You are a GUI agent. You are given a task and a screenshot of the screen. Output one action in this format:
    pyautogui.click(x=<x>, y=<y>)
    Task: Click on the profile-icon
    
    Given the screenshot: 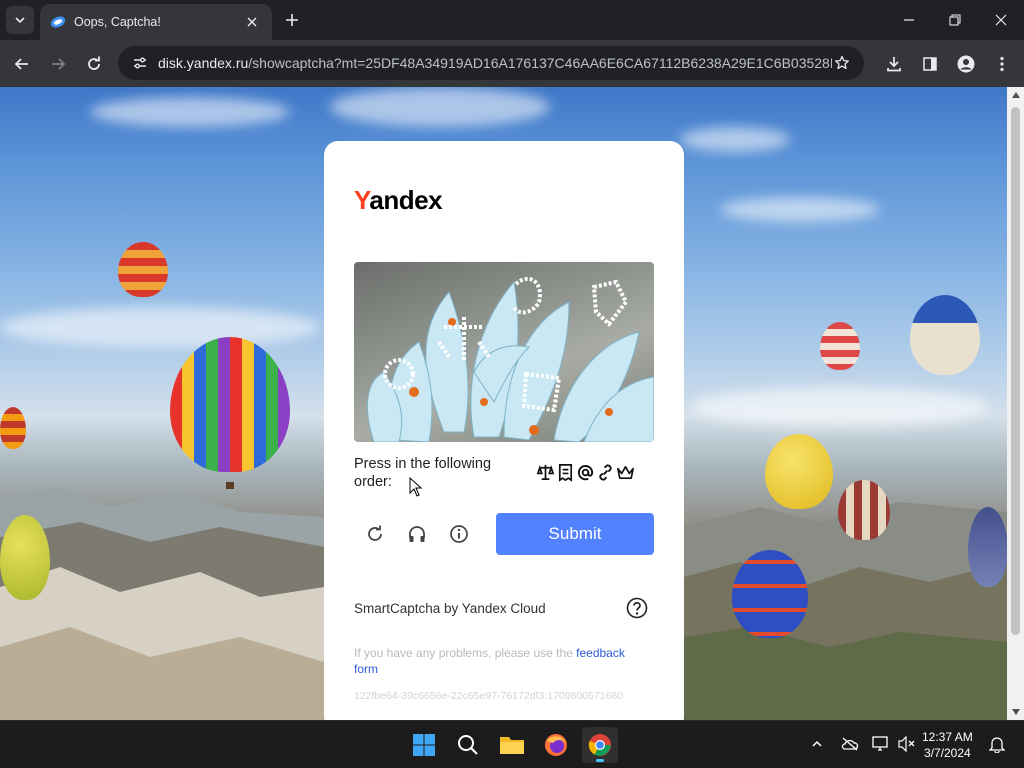 What is the action you would take?
    pyautogui.click(x=966, y=64)
    